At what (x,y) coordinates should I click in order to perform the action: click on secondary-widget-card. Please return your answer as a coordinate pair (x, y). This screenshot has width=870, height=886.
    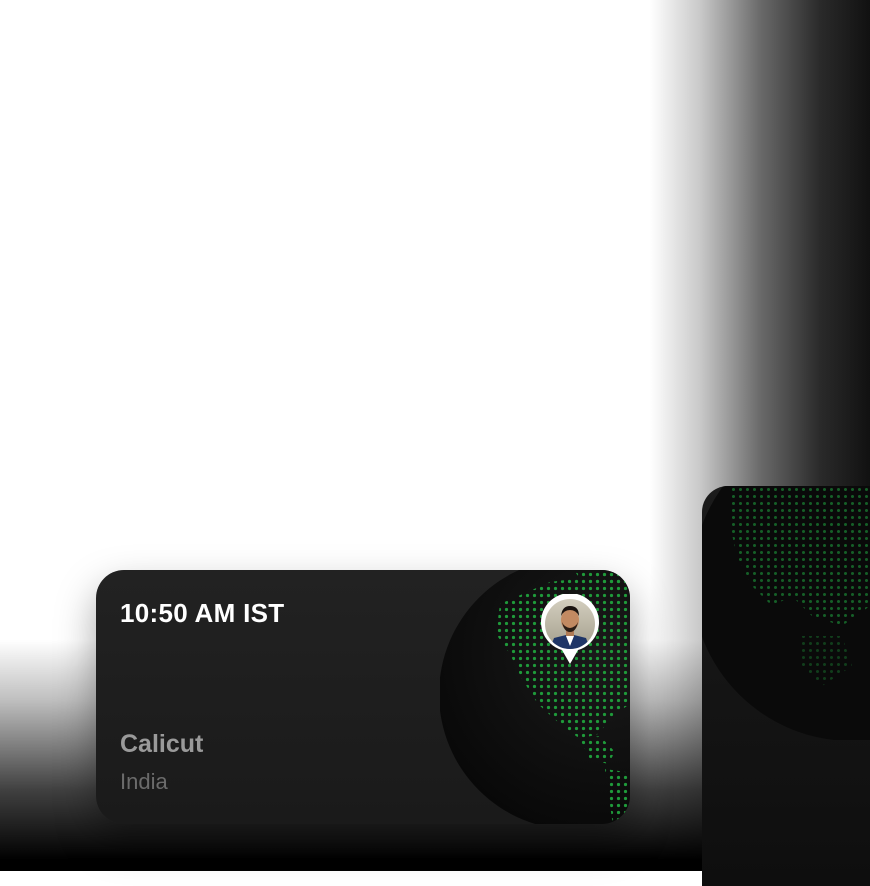
    Looking at the image, I should click on (786, 686).